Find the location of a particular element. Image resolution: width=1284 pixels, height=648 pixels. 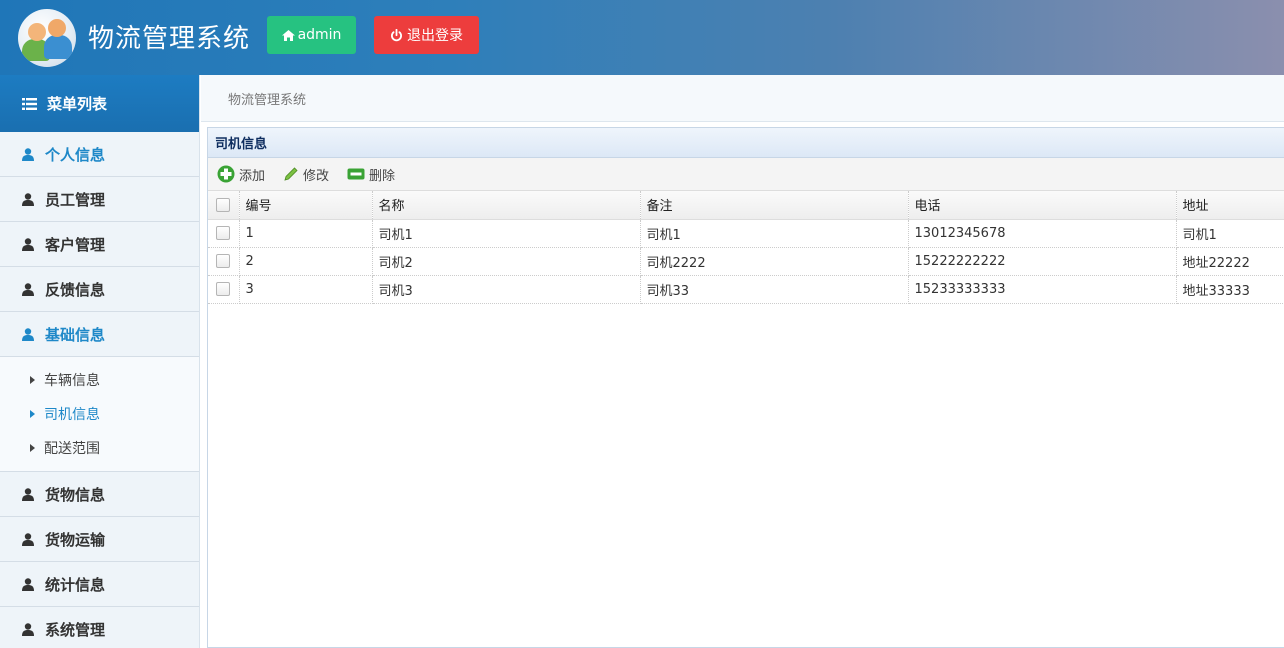

breadcrumb-label: 物流管理系统 is located at coordinates (267, 100).